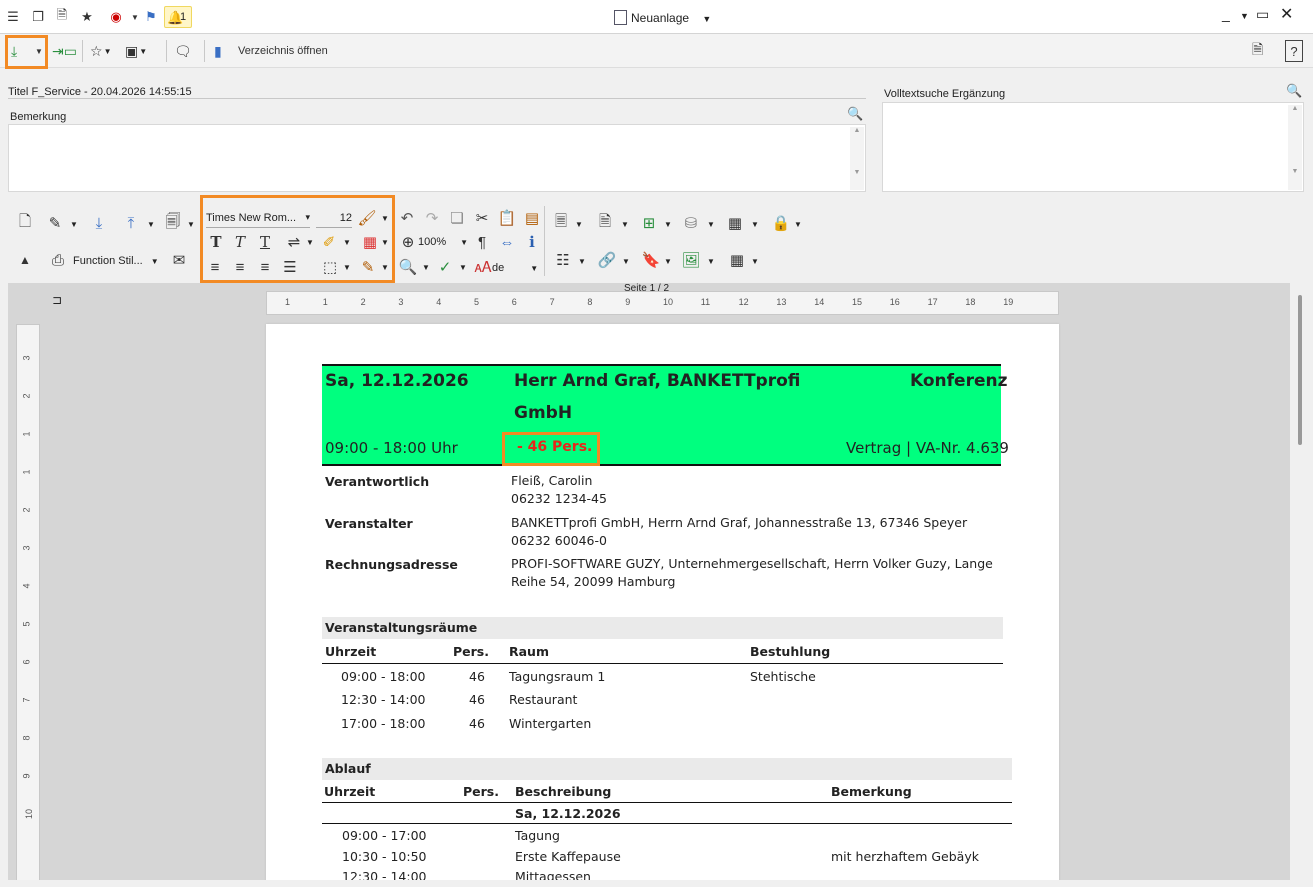  Describe the element at coordinates (871, 791) in the screenshot. I see `column-header: Bemerkung` at that location.